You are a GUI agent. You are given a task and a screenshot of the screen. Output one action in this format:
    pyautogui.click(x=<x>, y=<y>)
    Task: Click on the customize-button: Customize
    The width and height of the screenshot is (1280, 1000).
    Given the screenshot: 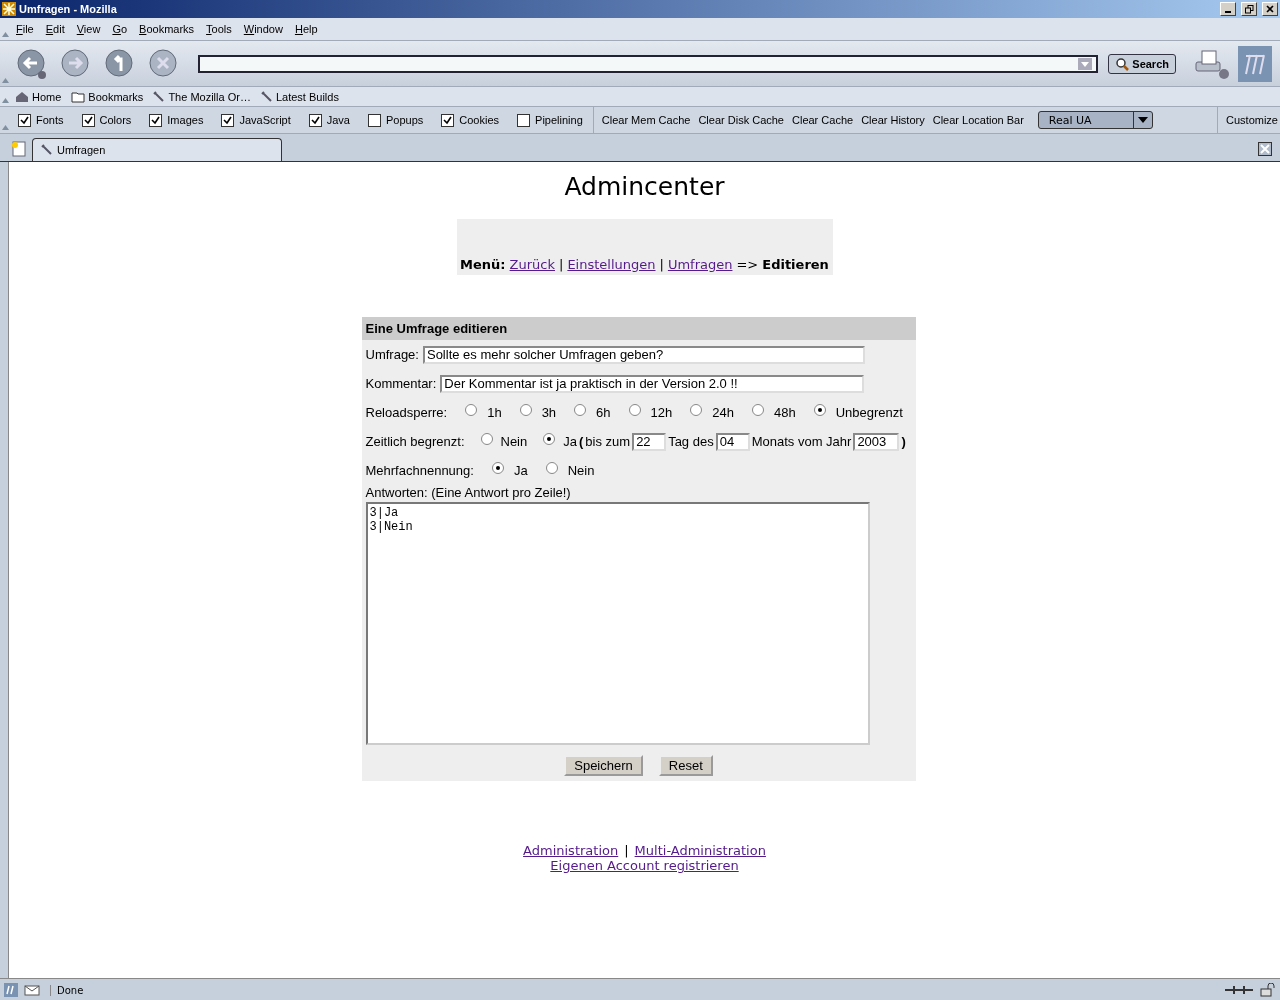 What is the action you would take?
    pyautogui.click(x=1248, y=120)
    